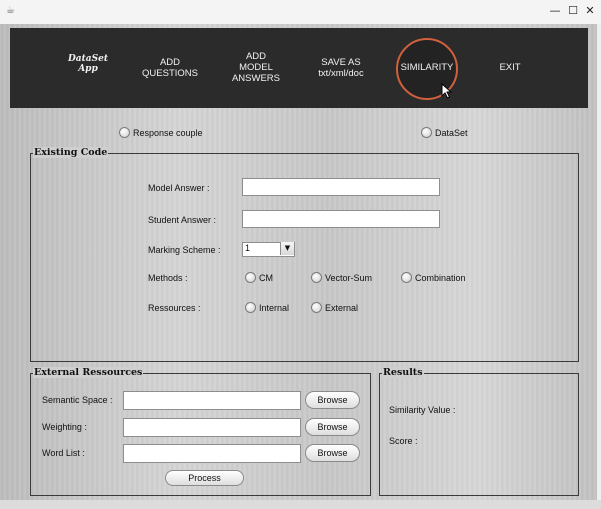 The height and width of the screenshot is (509, 601). I want to click on close-button: ✕, so click(590, 11).